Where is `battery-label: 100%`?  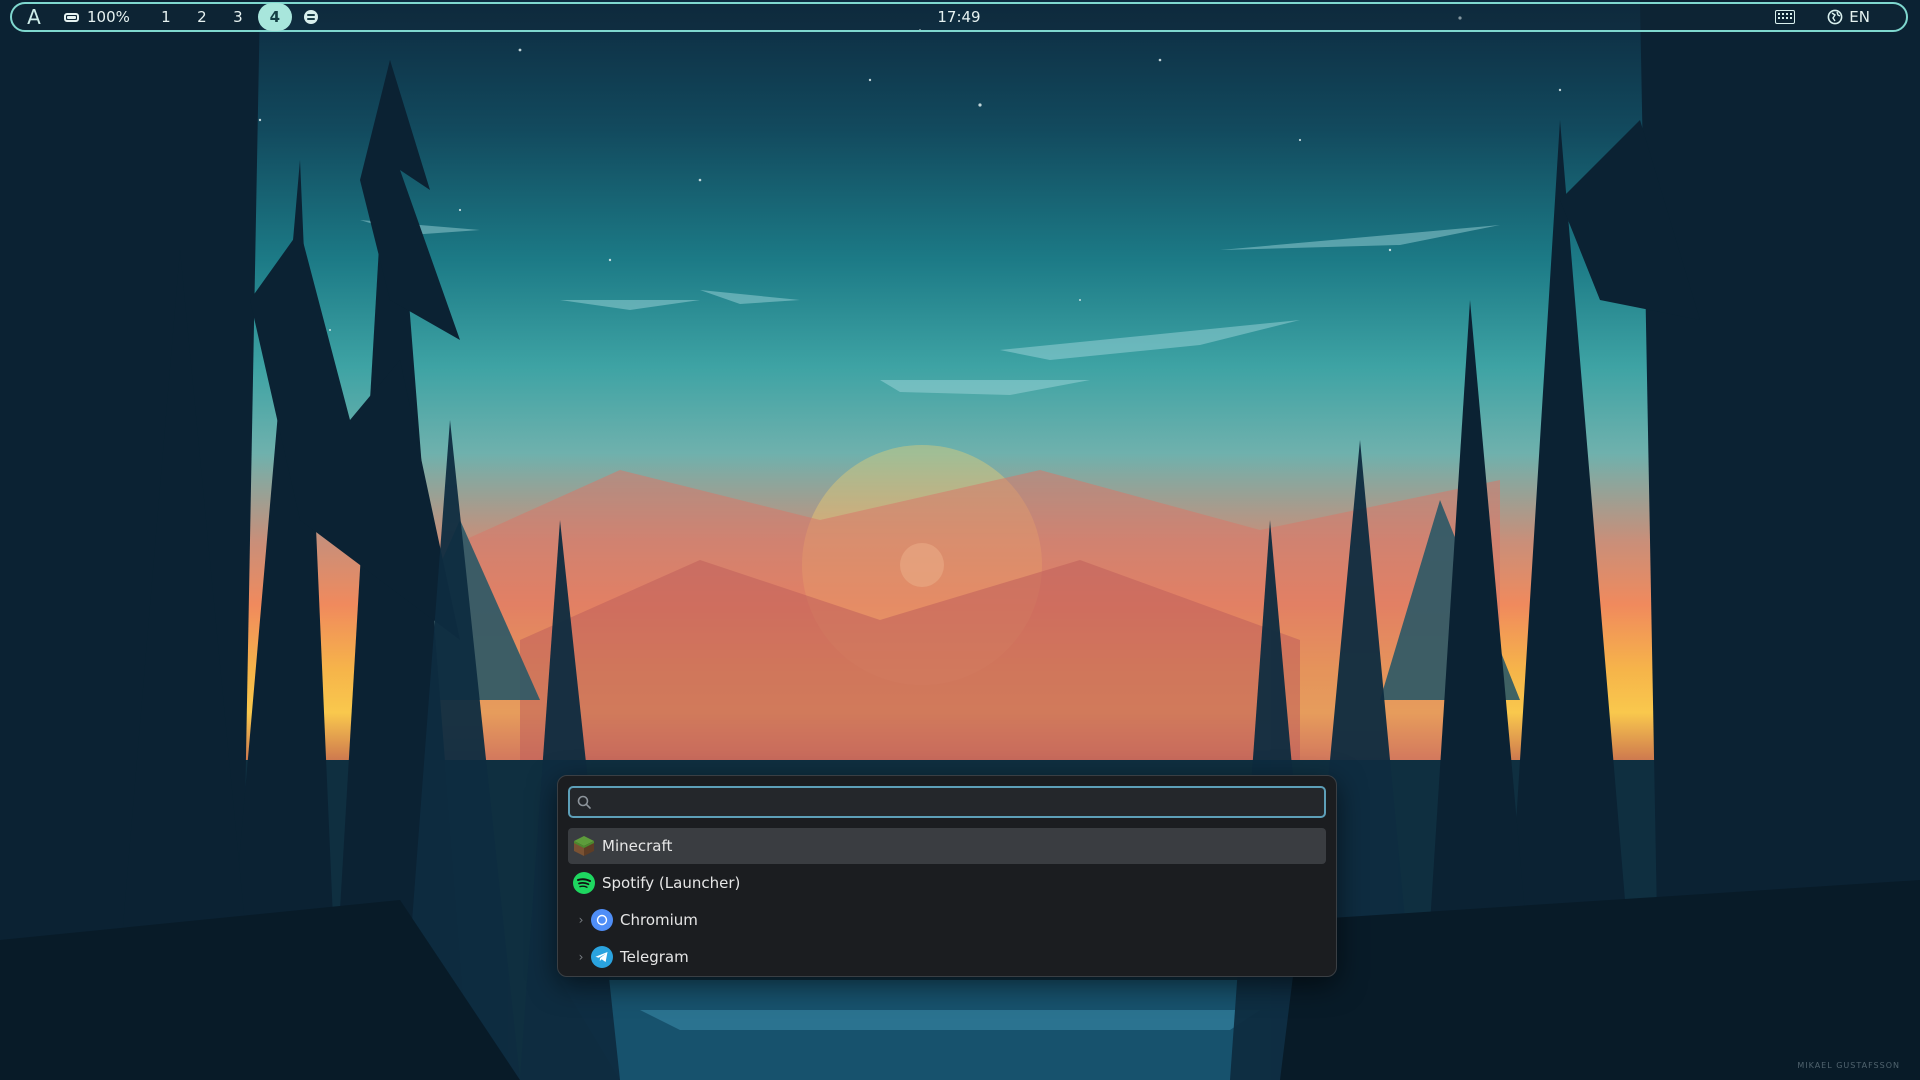 battery-label: 100% is located at coordinates (108, 17).